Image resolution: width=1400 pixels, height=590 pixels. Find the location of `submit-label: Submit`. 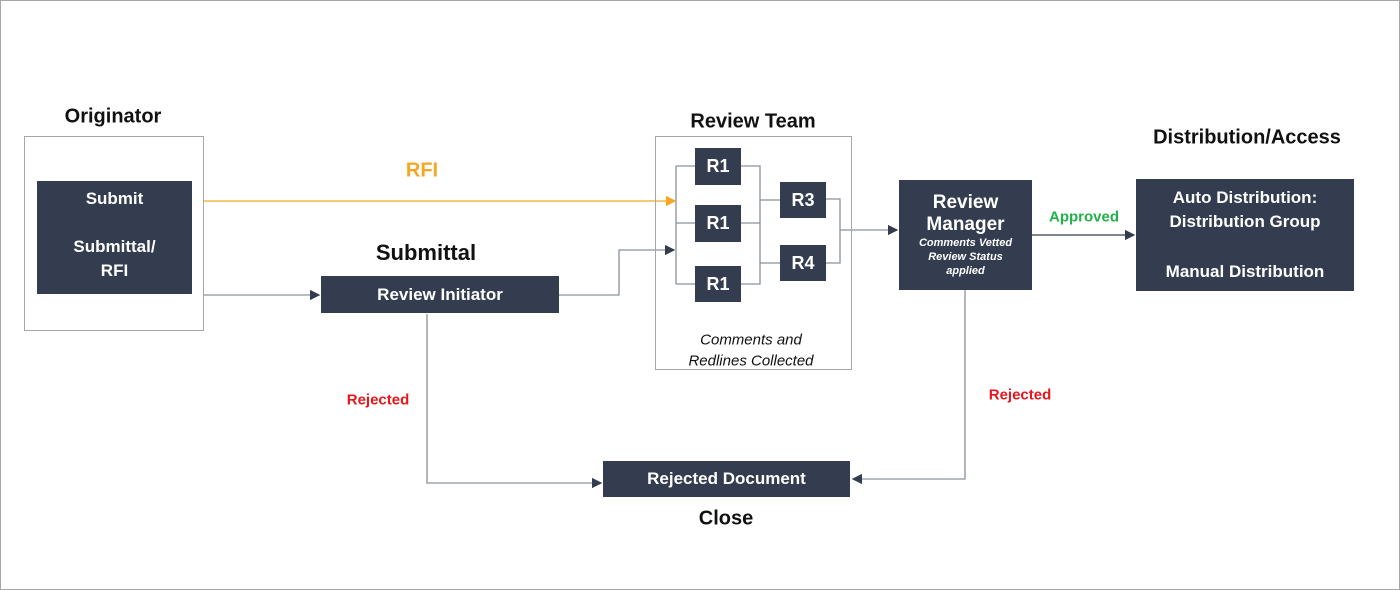

submit-label: Submit is located at coordinates (114, 198).